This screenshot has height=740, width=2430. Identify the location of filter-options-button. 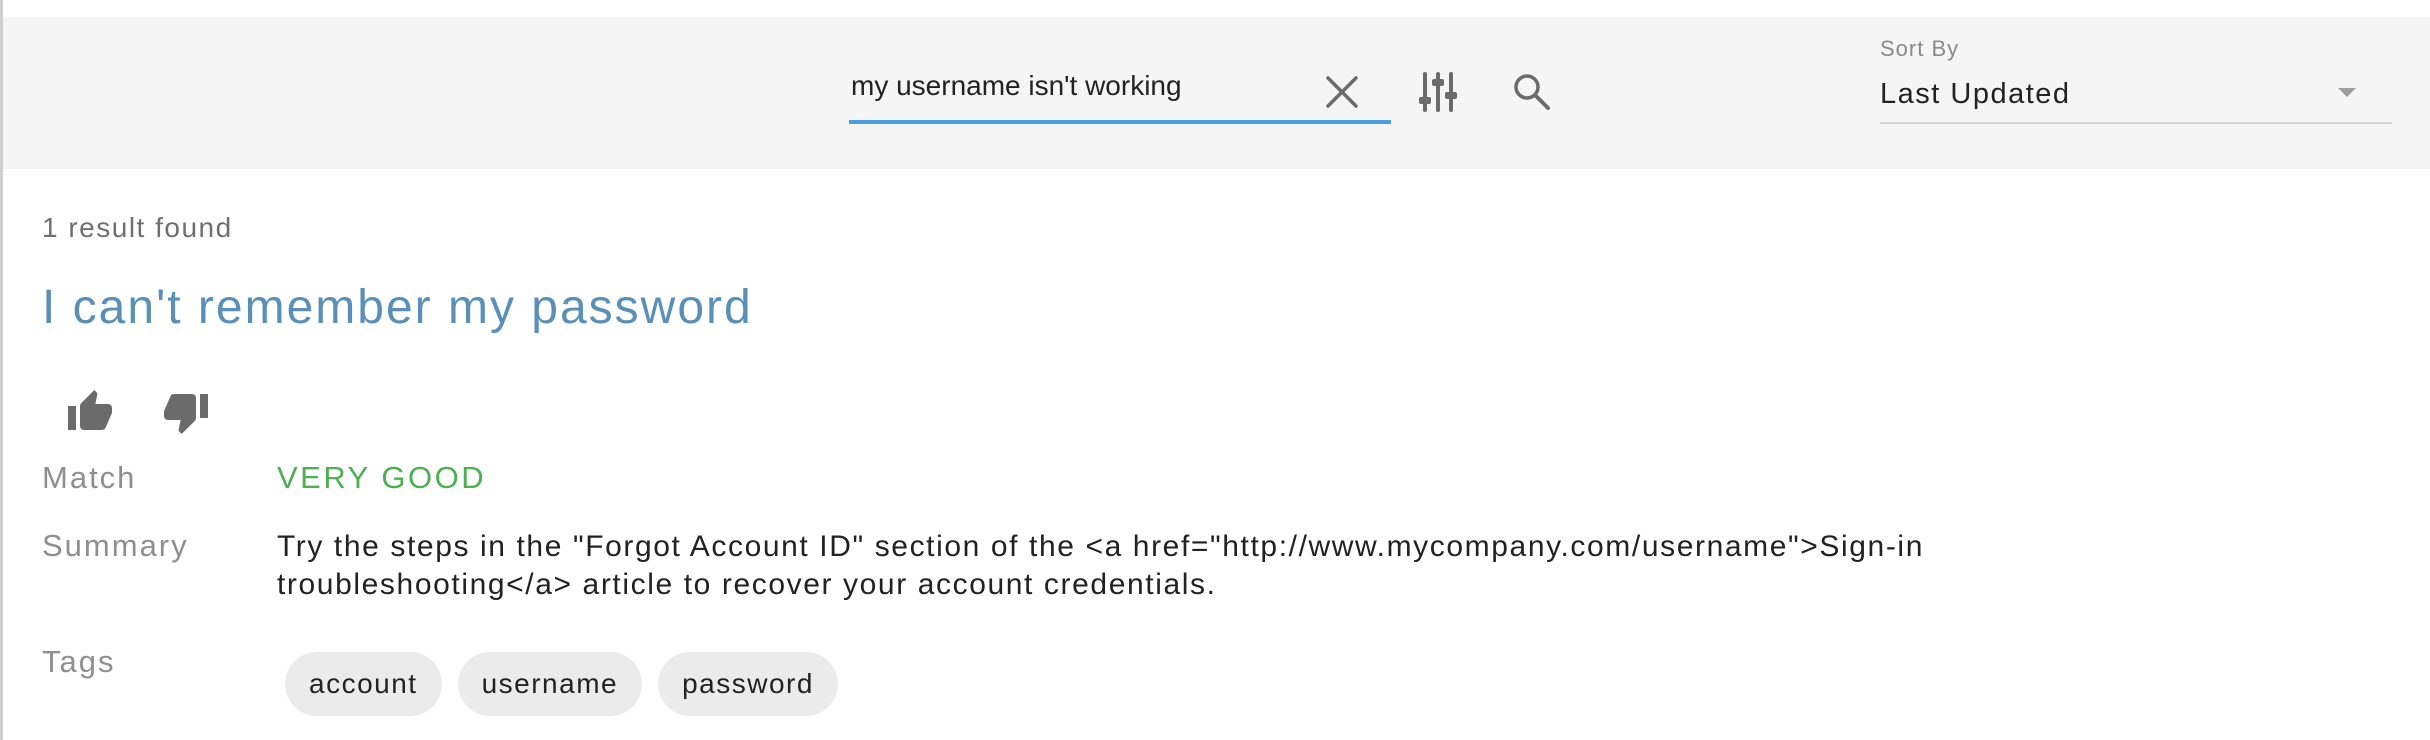
(1438, 92).